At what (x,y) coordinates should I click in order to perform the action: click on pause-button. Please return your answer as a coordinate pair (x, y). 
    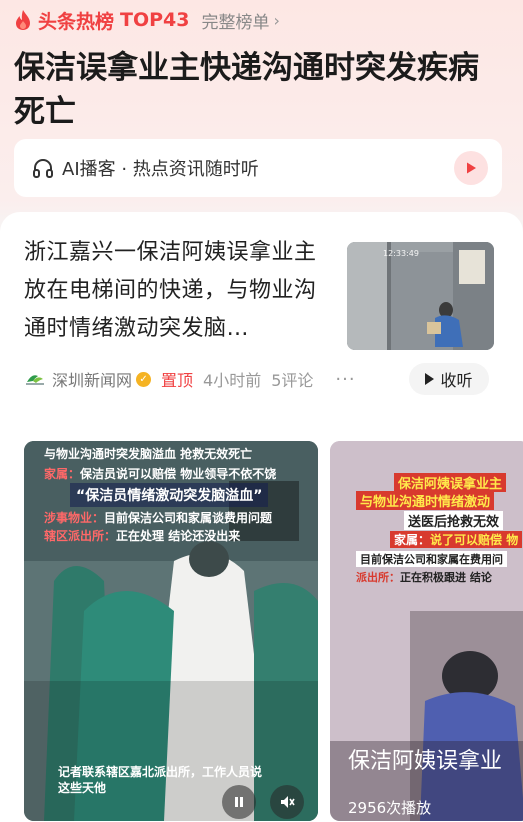
    Looking at the image, I should click on (239, 802).